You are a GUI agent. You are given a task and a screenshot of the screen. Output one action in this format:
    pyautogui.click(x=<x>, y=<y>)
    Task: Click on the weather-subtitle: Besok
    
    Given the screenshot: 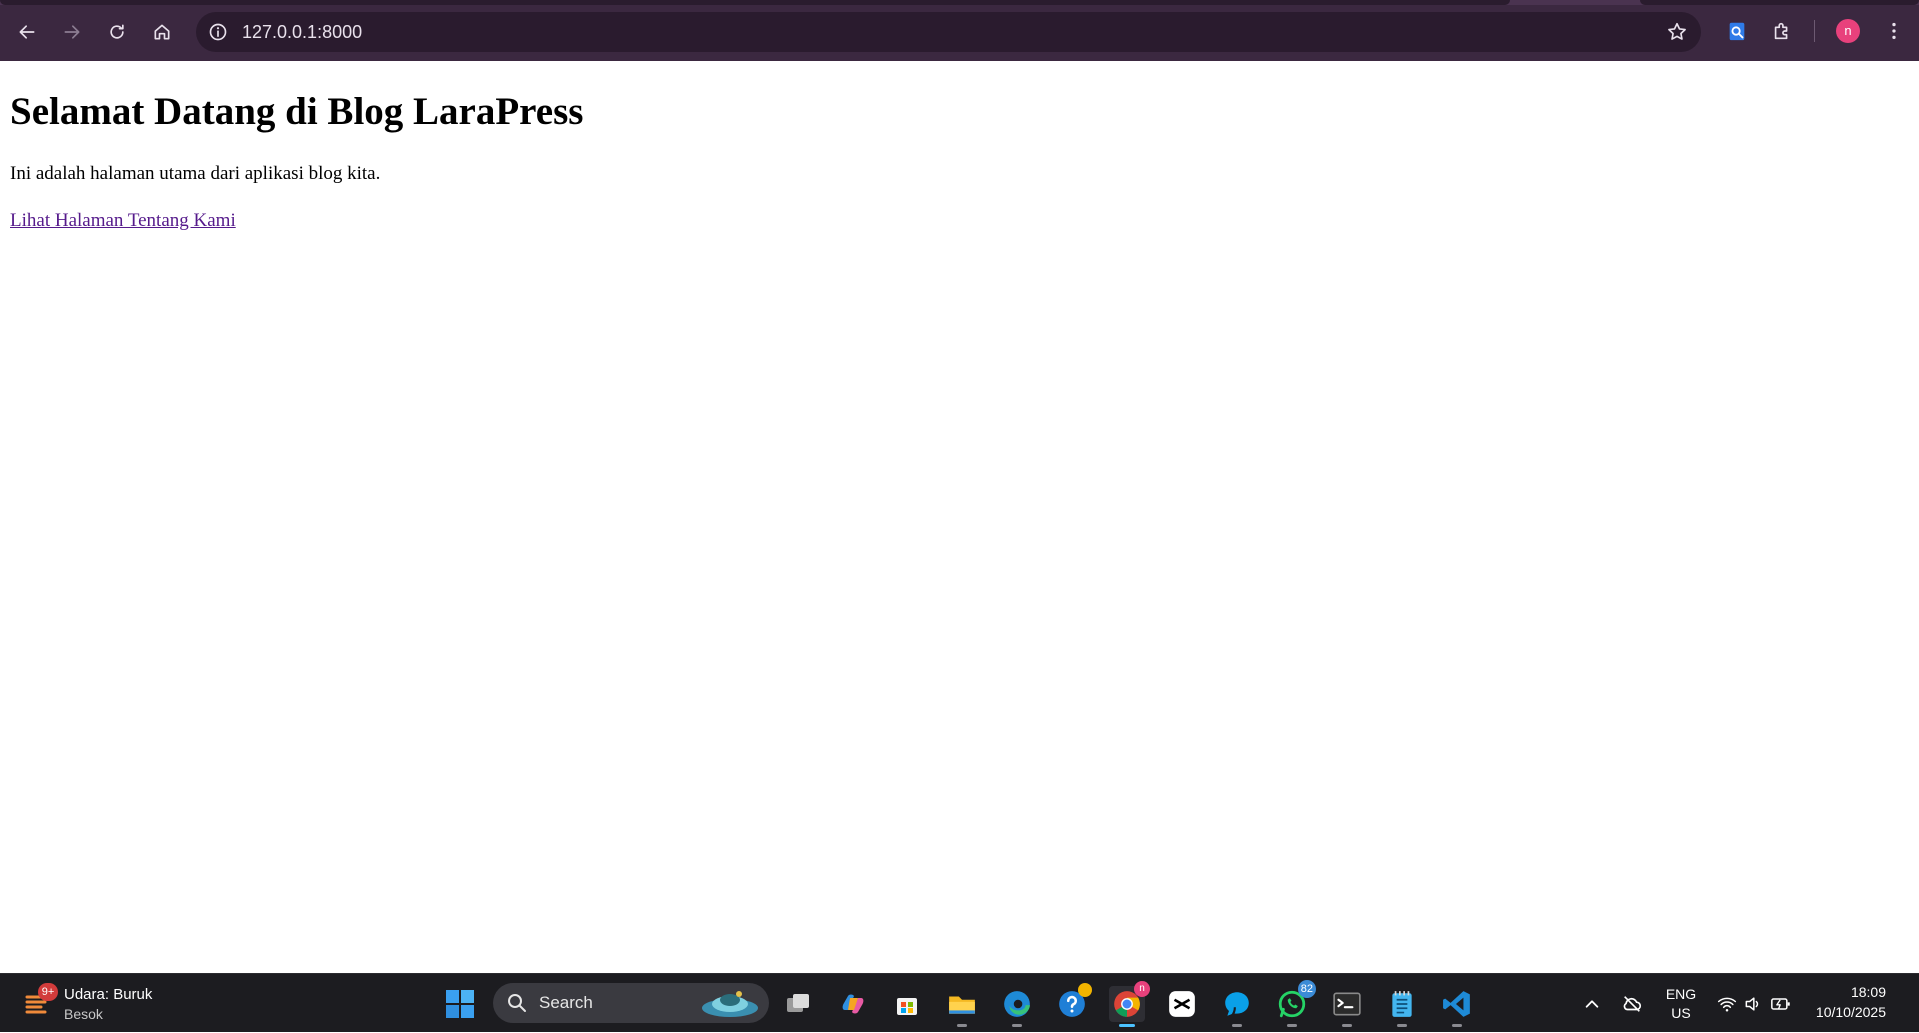 What is the action you would take?
    pyautogui.click(x=83, y=1014)
    